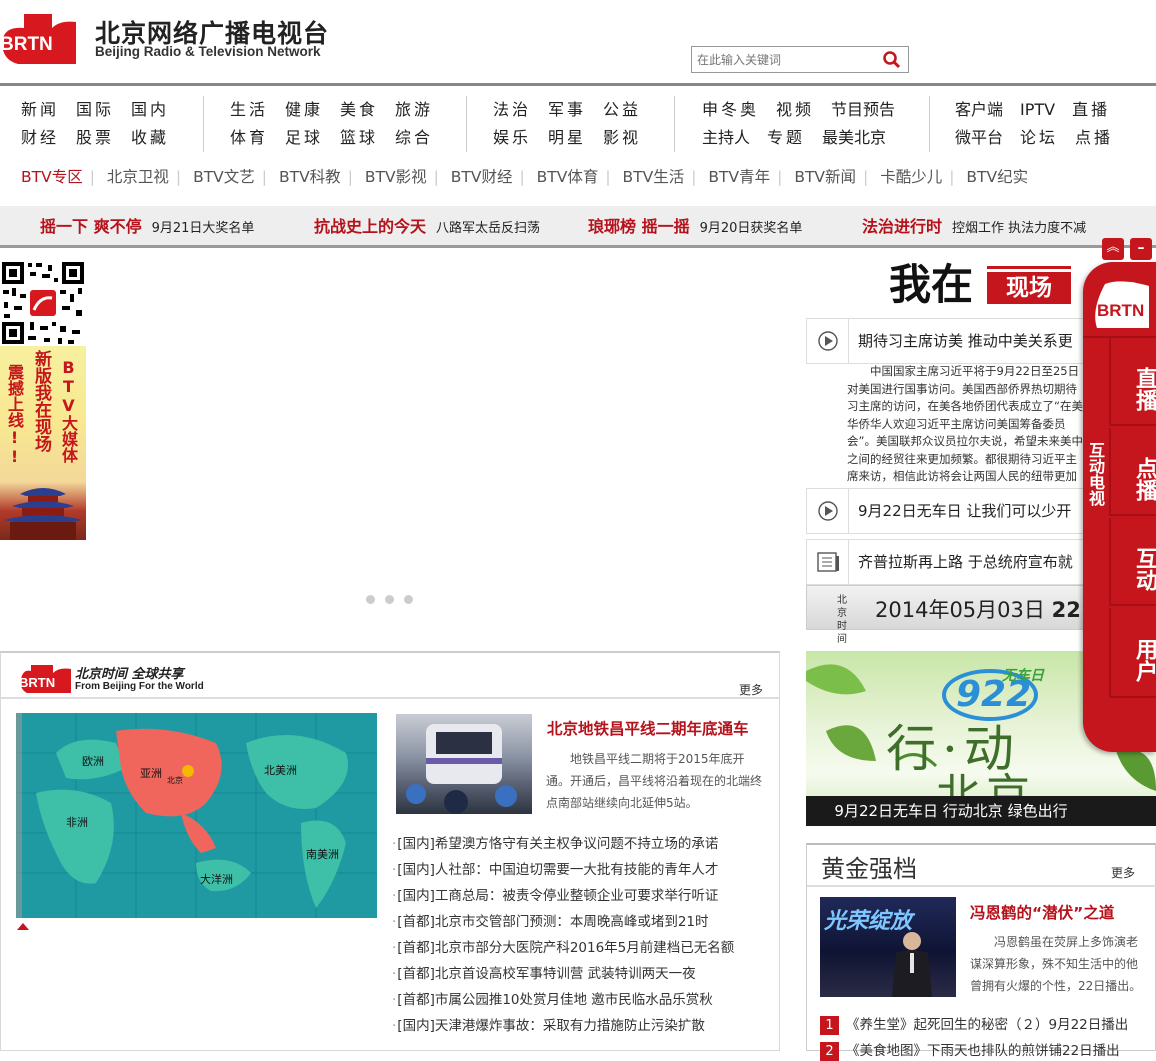  What do you see at coordinates (40, 110) in the screenshot?
I see `nav-link: 新闻` at bounding box center [40, 110].